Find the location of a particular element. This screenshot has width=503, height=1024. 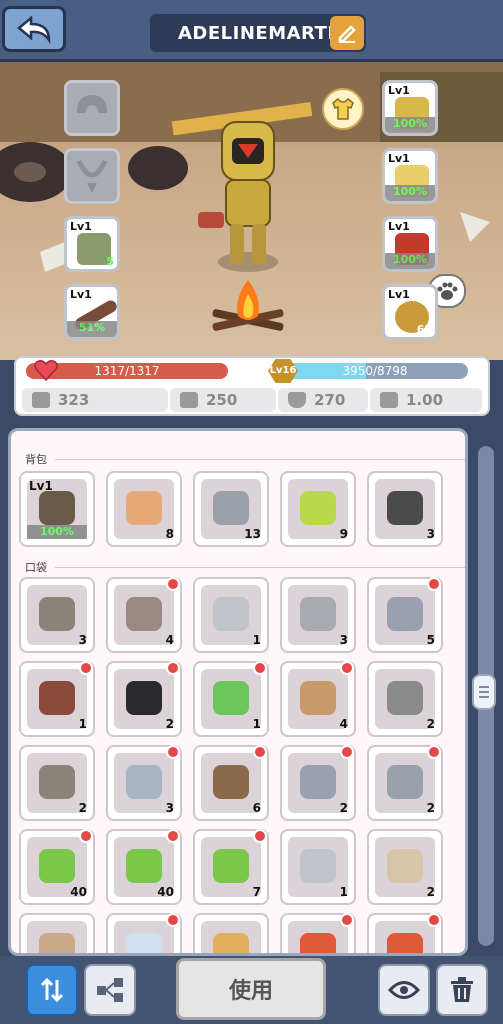

crit-sword-icon is located at coordinates (389, 400).